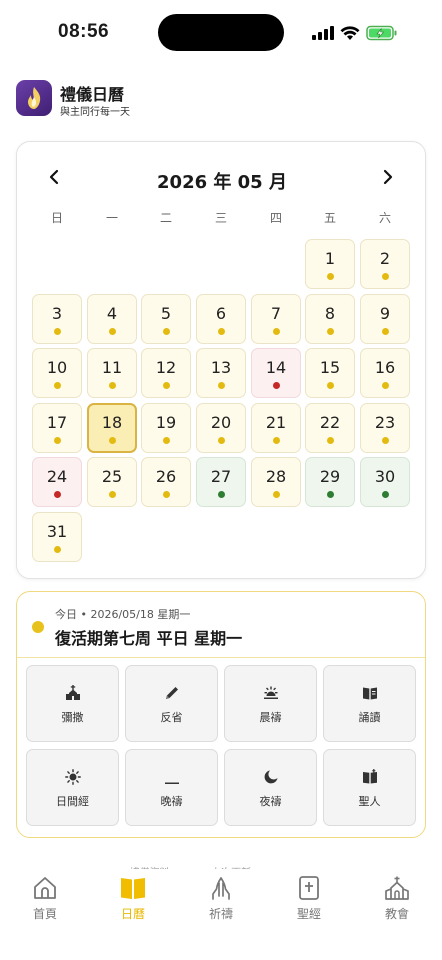 This screenshot has height=960, width=442. What do you see at coordinates (385, 258) in the screenshot?
I see `day-number: 2` at bounding box center [385, 258].